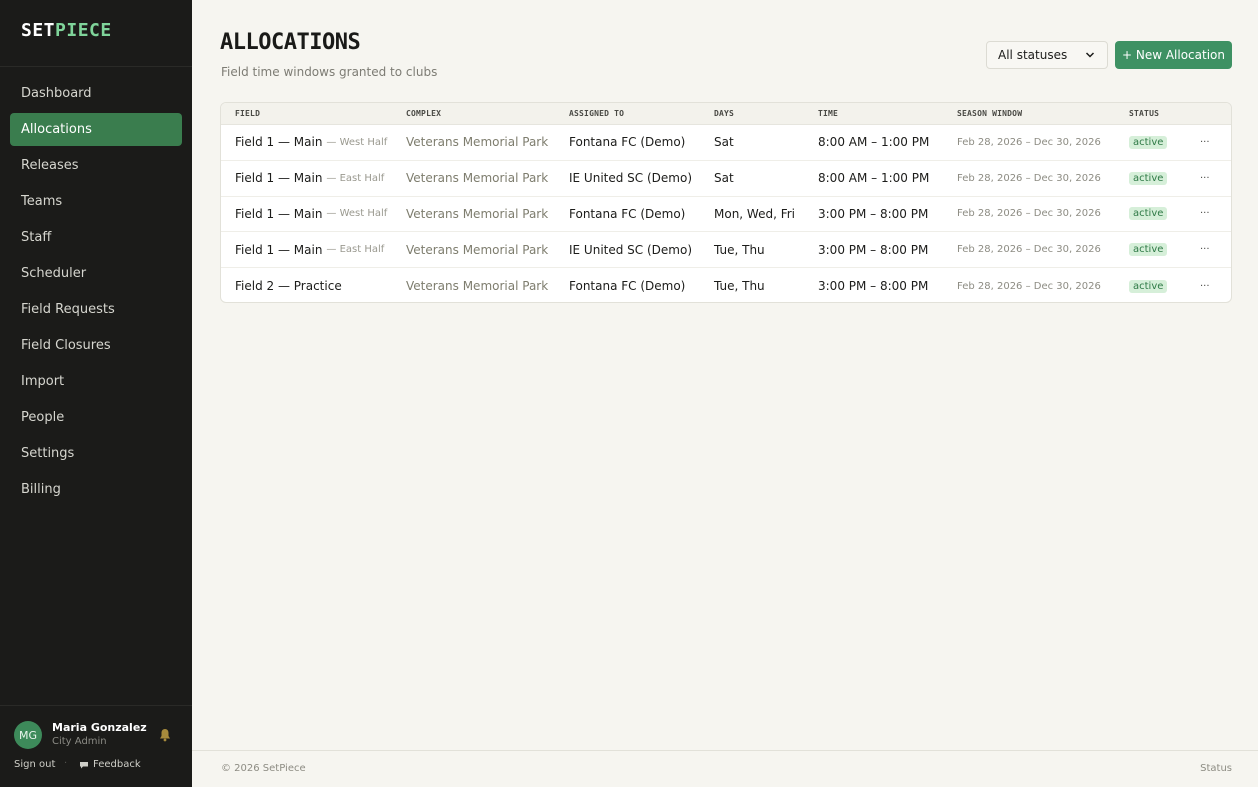 Image resolution: width=1258 pixels, height=787 pixels. What do you see at coordinates (34, 764) in the screenshot?
I see `sign-out-link: Sign out` at bounding box center [34, 764].